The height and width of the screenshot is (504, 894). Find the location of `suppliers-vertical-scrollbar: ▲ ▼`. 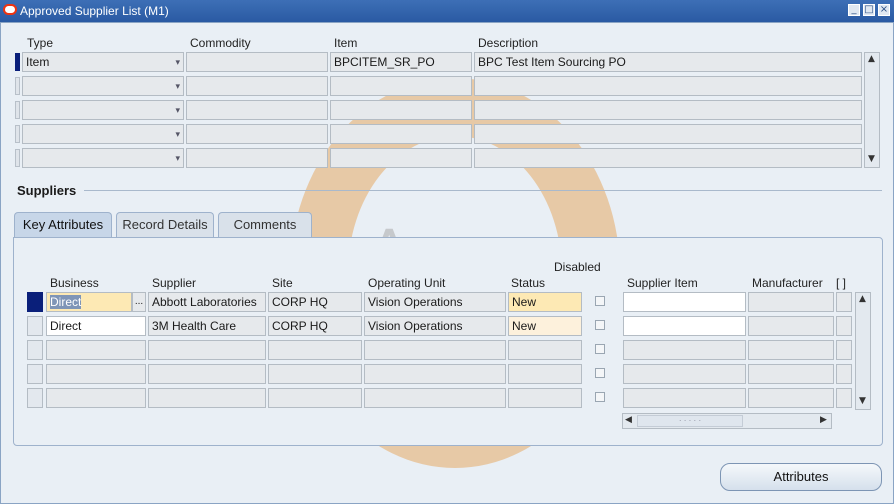

suppliers-vertical-scrollbar: ▲ ▼ is located at coordinates (863, 351).